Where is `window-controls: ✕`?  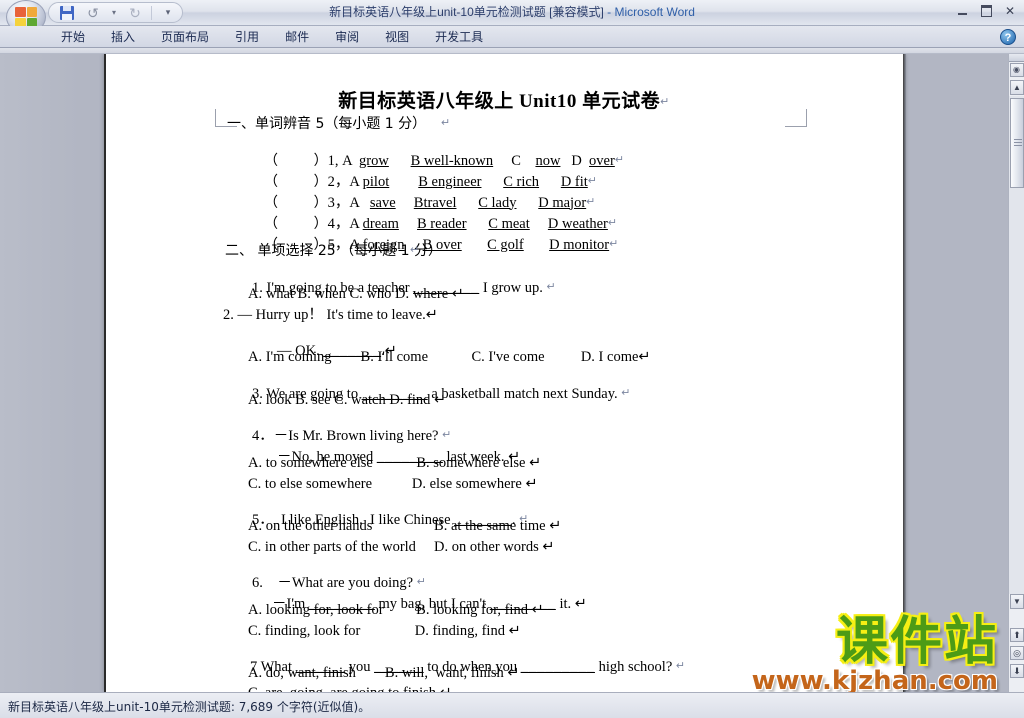
window-controls: ✕ is located at coordinates (986, 10).